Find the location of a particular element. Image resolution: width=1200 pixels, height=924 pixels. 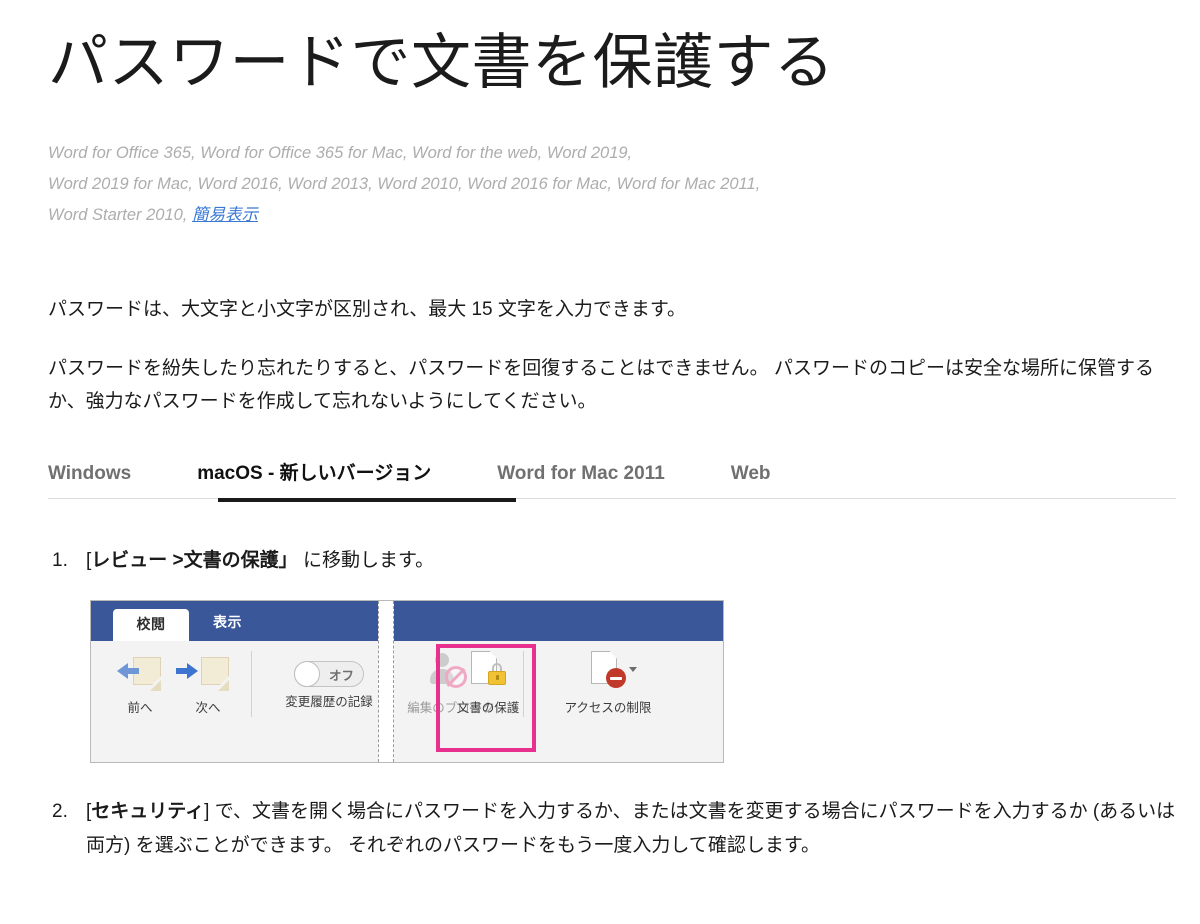

ribbon-button-restrict-access: アクセスの制限 is located at coordinates (608, 682).